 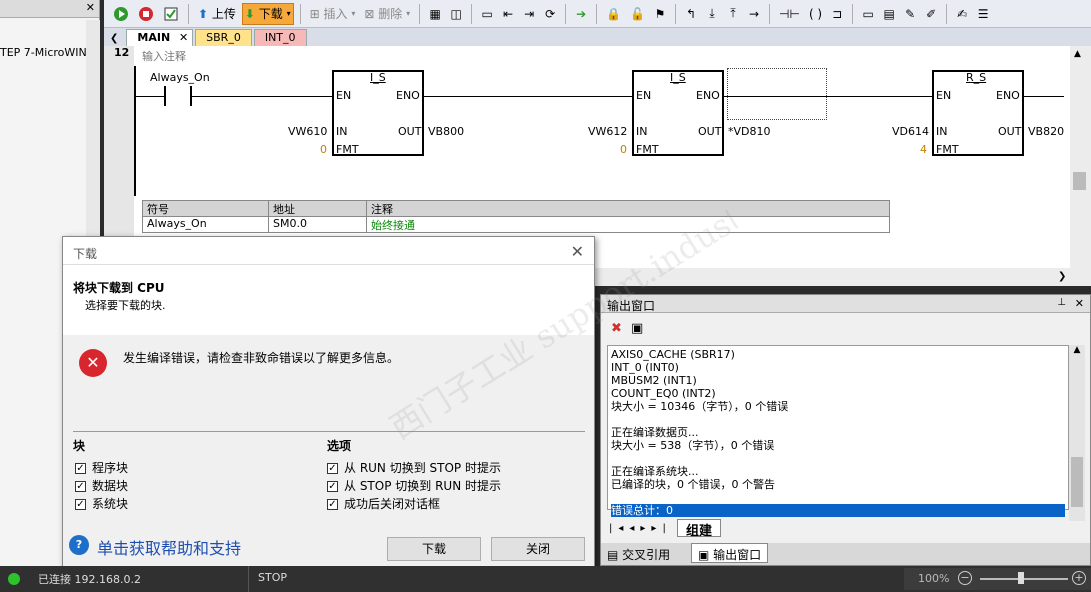 I want to click on scroll-right-icon: ❯, so click(x=1062, y=276).